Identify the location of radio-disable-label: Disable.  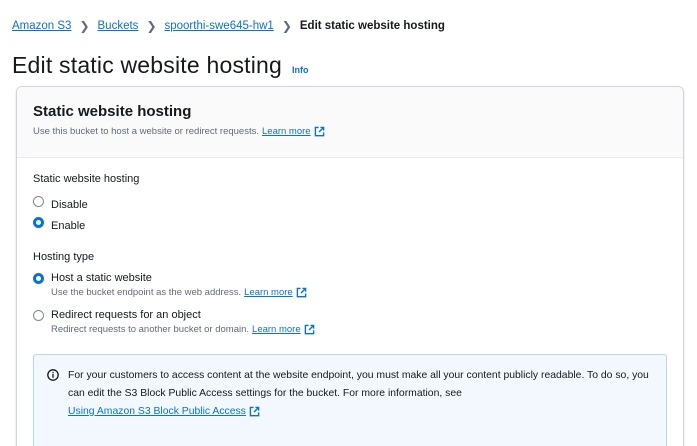
(69, 205).